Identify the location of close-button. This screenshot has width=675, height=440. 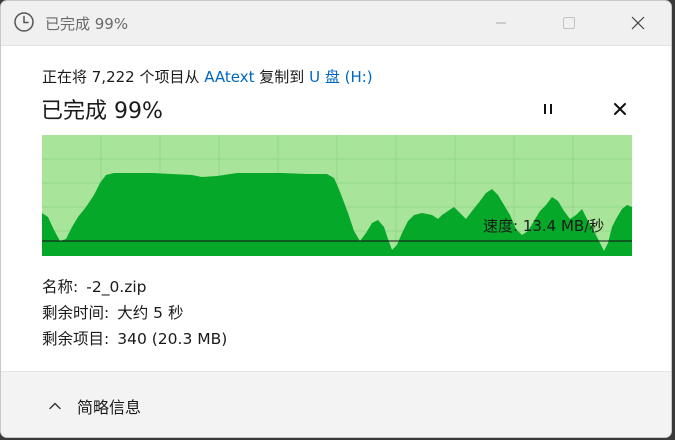
(638, 23).